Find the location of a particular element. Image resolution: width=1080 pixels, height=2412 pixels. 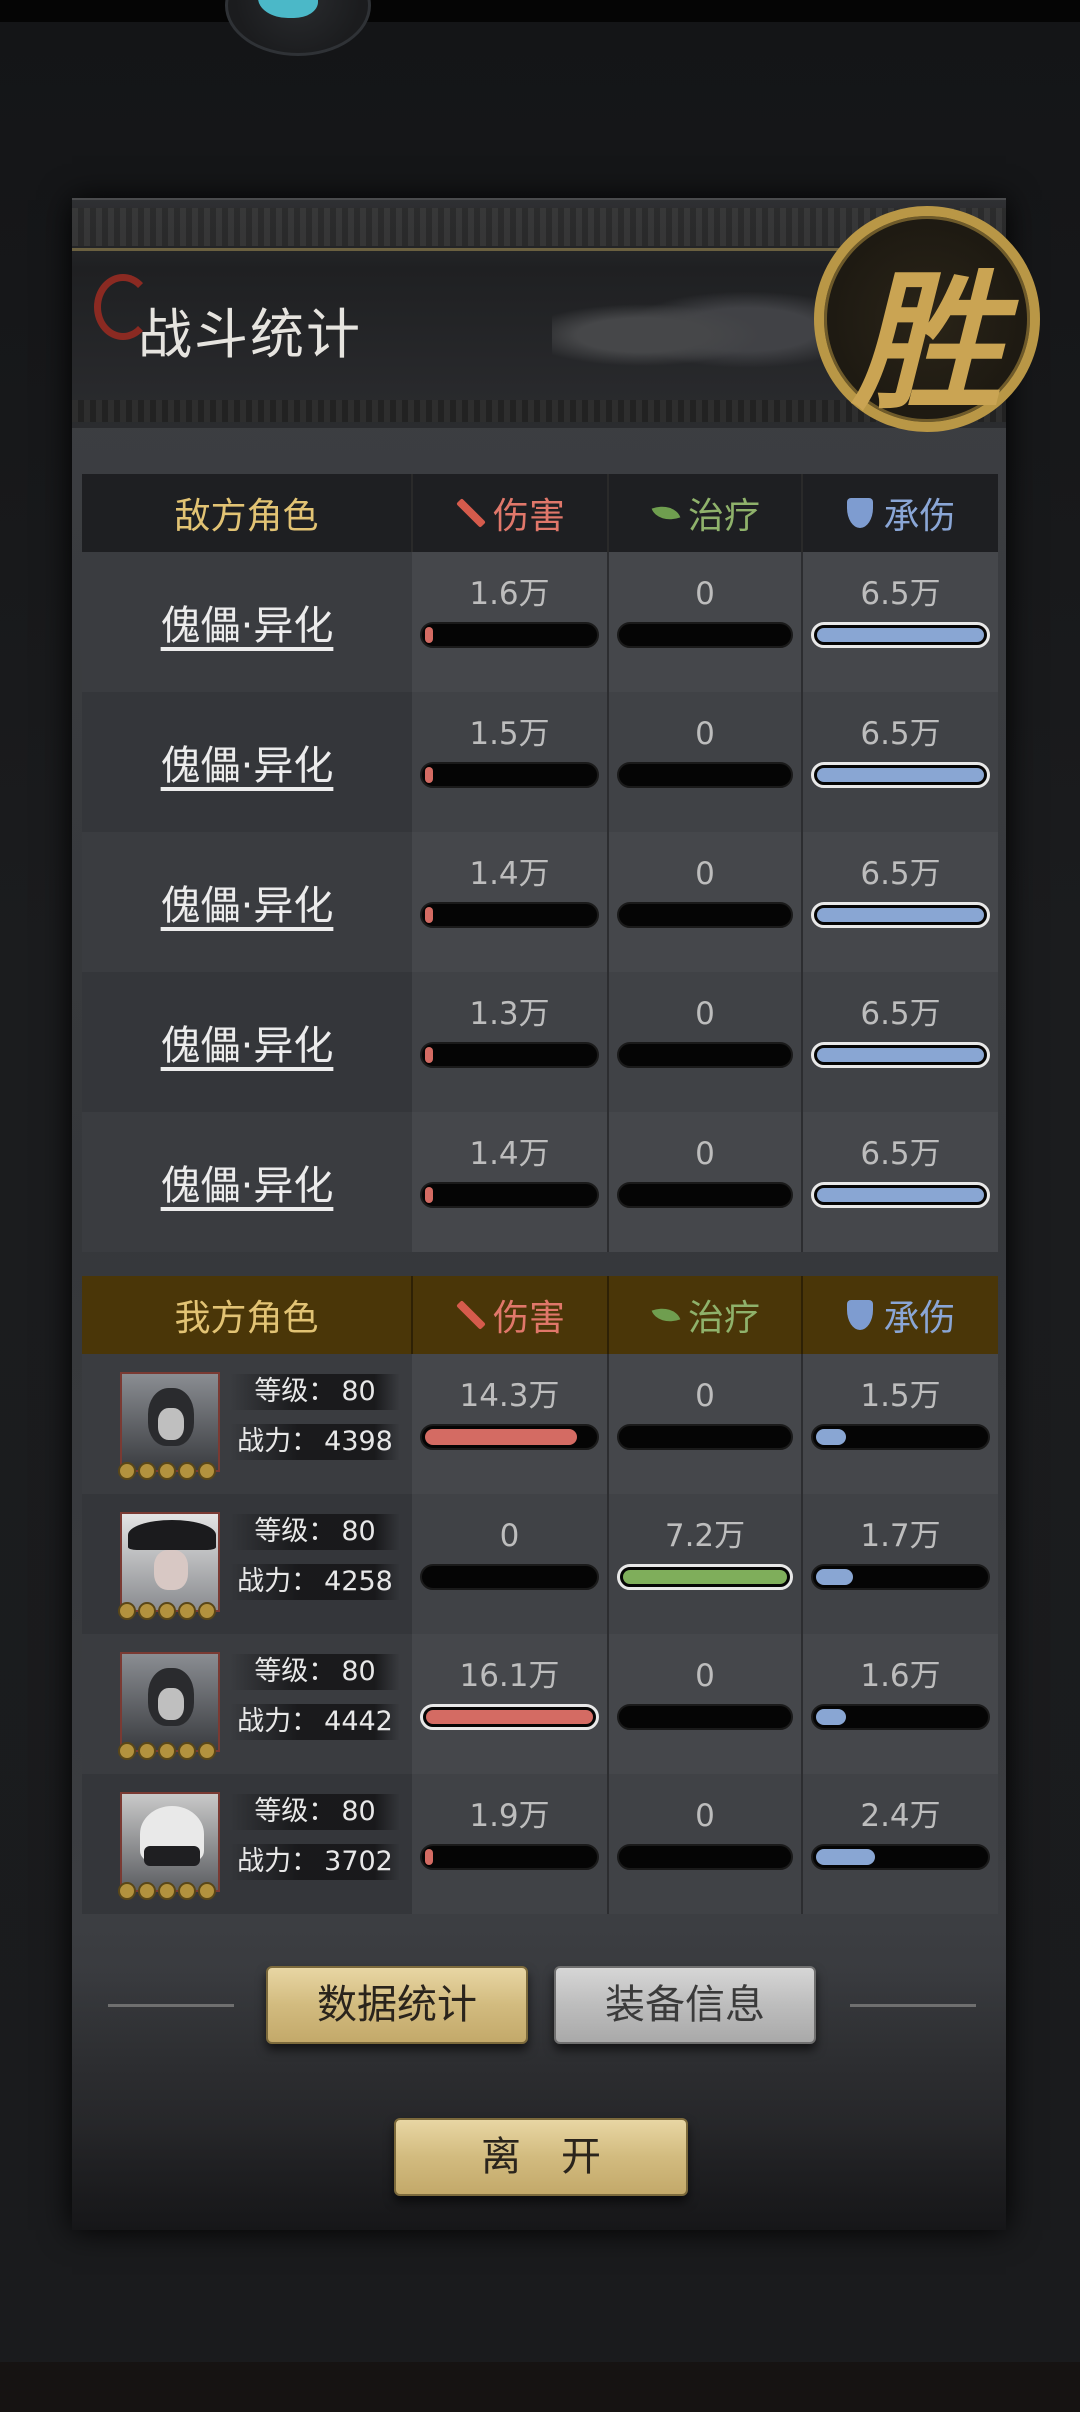

victory-seal: 胜 is located at coordinates (927, 319).